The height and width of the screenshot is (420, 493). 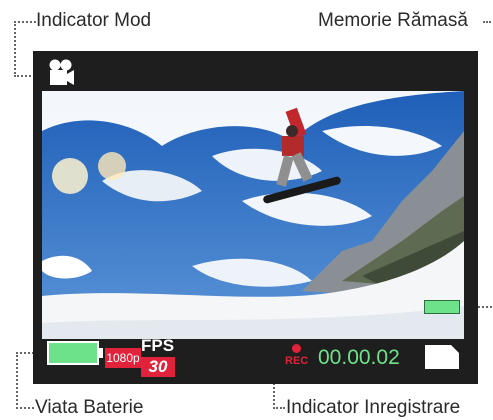 What do you see at coordinates (359, 357) in the screenshot?
I see `recording-timer: 00.00.02` at bounding box center [359, 357].